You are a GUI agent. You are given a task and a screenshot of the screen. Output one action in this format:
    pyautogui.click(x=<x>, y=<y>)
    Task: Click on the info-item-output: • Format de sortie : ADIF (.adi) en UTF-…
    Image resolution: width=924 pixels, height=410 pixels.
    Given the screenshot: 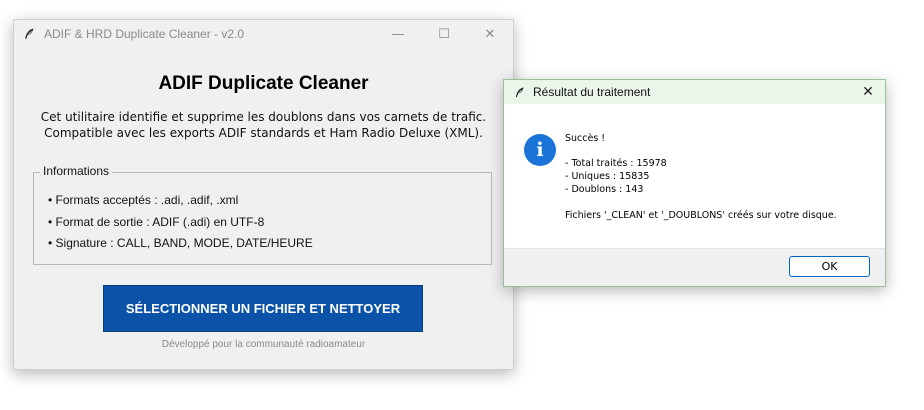 What is the action you would take?
    pyautogui.click(x=156, y=222)
    